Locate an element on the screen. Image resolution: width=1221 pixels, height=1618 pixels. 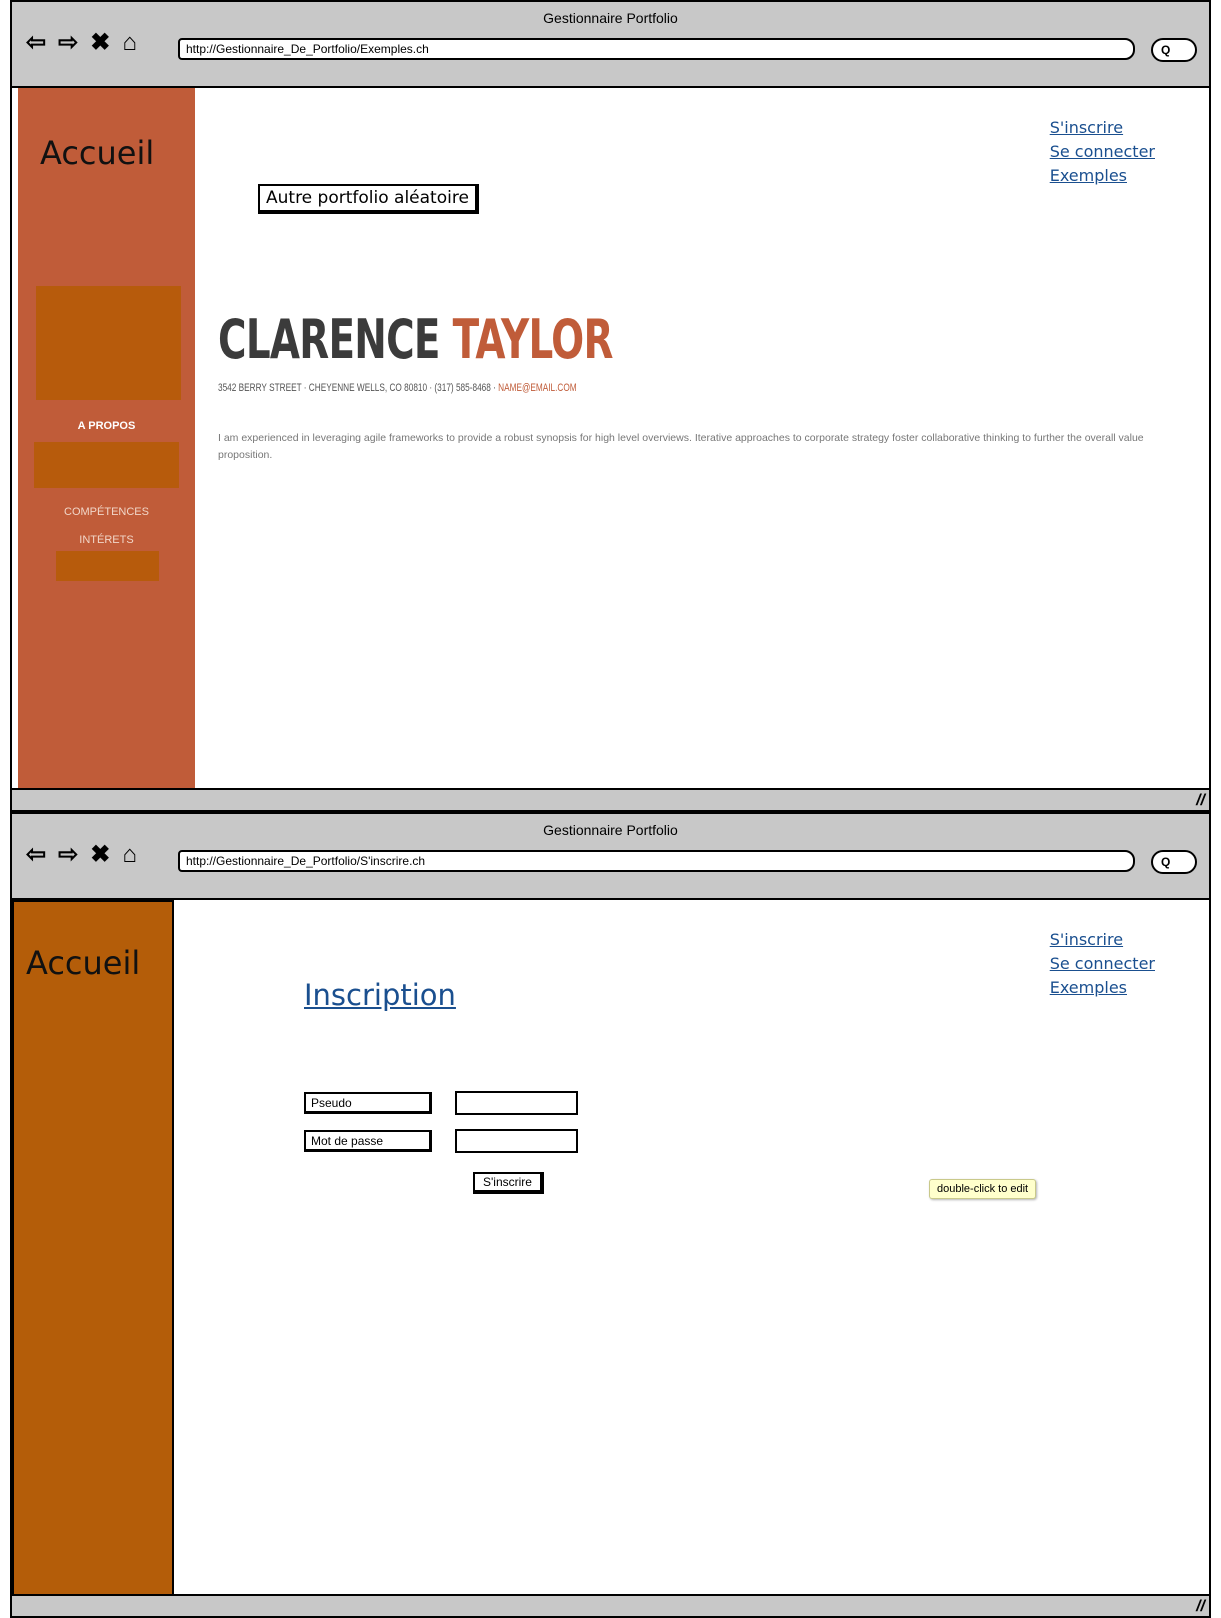
profile-first-name: CLARENCE is located at coordinates (329, 339).